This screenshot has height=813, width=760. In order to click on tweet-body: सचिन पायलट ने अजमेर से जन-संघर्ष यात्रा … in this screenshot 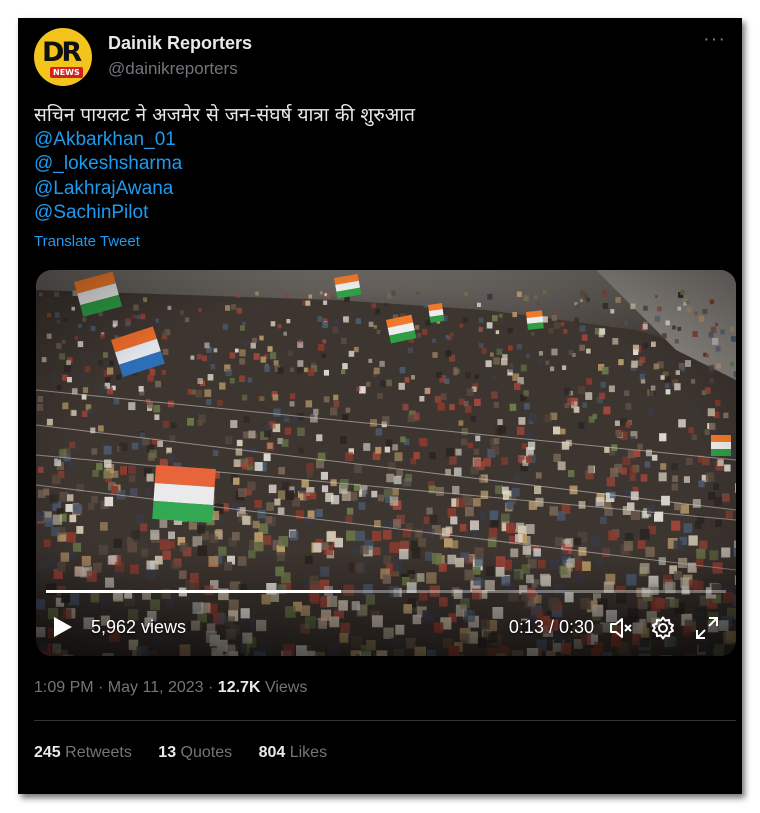, I will do `click(224, 115)`.